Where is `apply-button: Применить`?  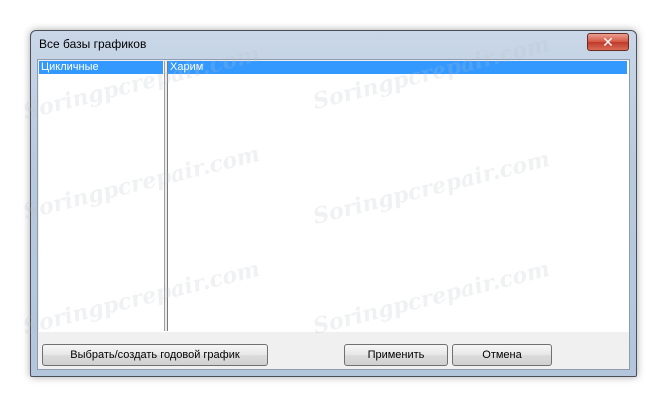
apply-button: Применить is located at coordinates (396, 355).